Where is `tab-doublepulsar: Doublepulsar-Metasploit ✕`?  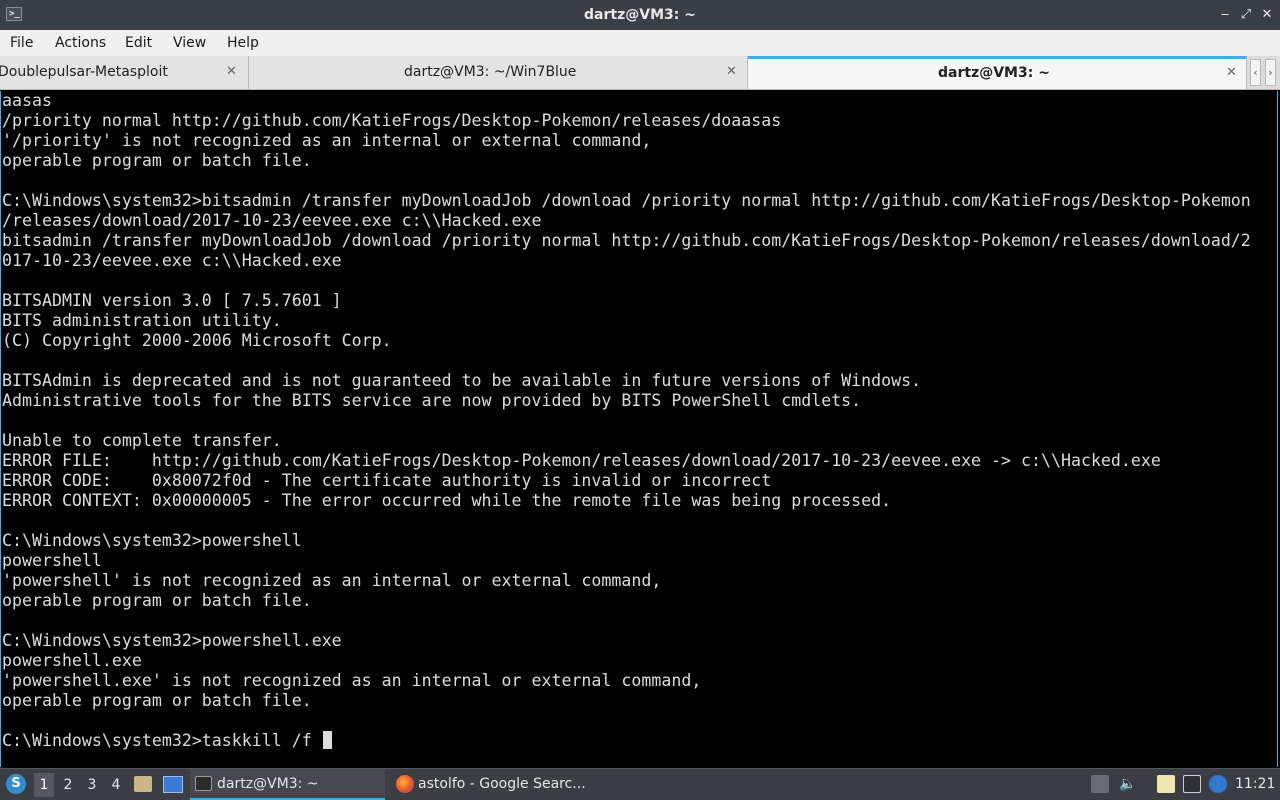
tab-doublepulsar: Doublepulsar-Metasploit ✕ is located at coordinates (124, 72).